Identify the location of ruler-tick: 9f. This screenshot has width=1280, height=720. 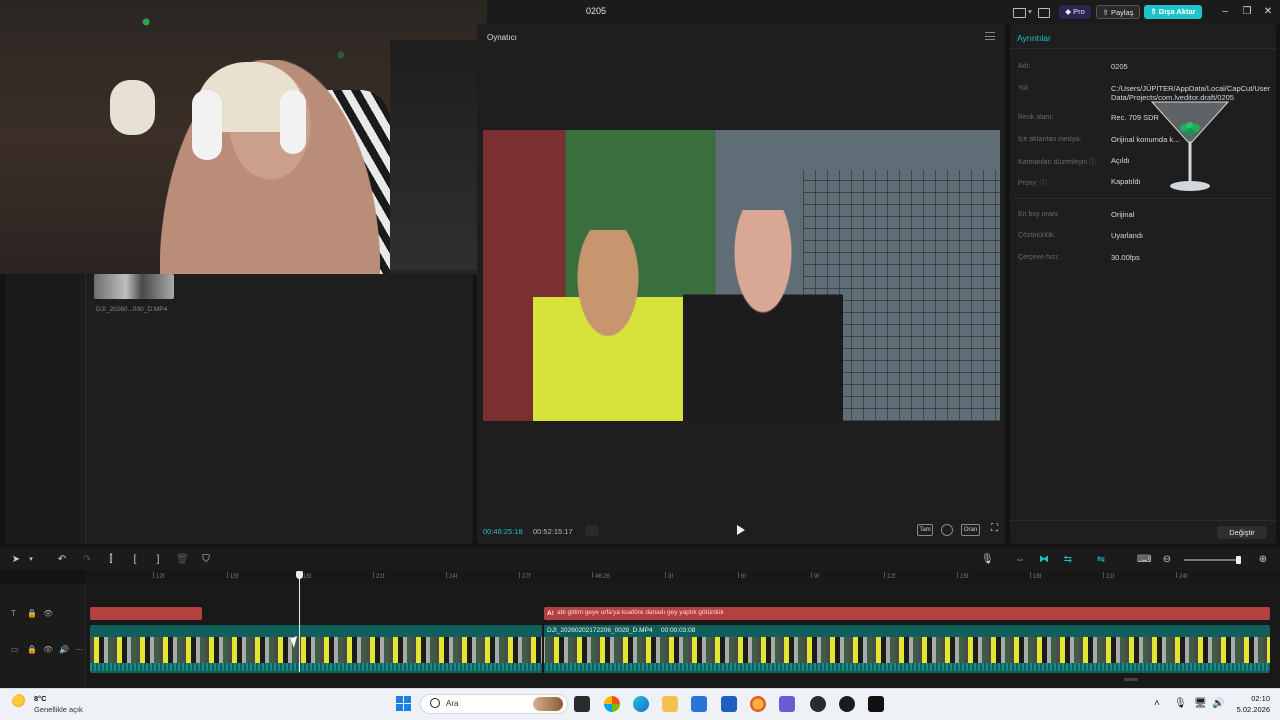
(815, 576).